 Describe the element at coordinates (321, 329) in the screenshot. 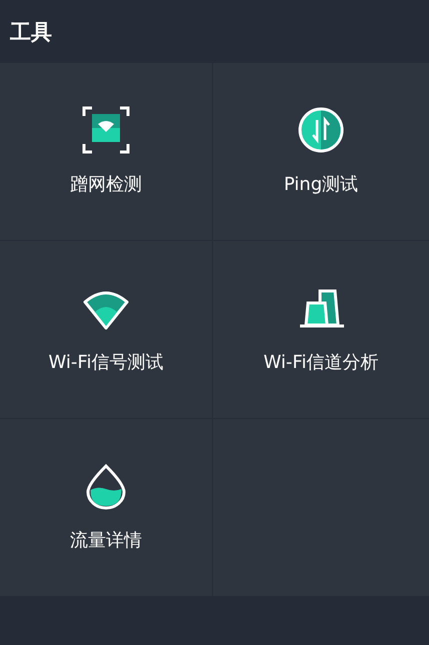

I see `tool-tile: Wi-Fi信道分析` at that location.